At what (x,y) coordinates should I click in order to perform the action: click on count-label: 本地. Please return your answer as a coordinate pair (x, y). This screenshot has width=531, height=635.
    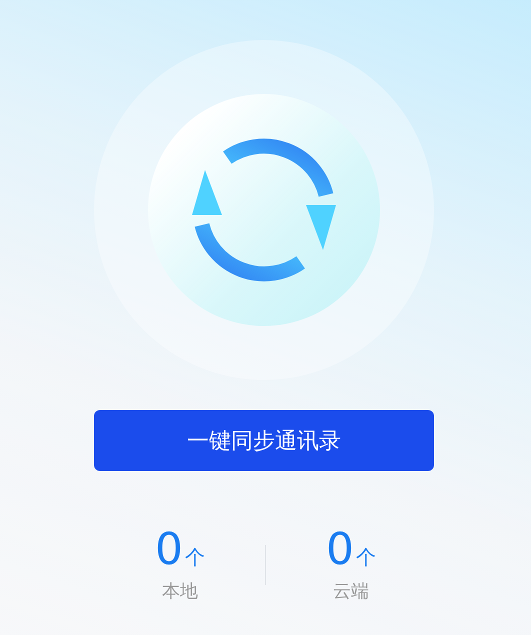
    Looking at the image, I should click on (180, 591).